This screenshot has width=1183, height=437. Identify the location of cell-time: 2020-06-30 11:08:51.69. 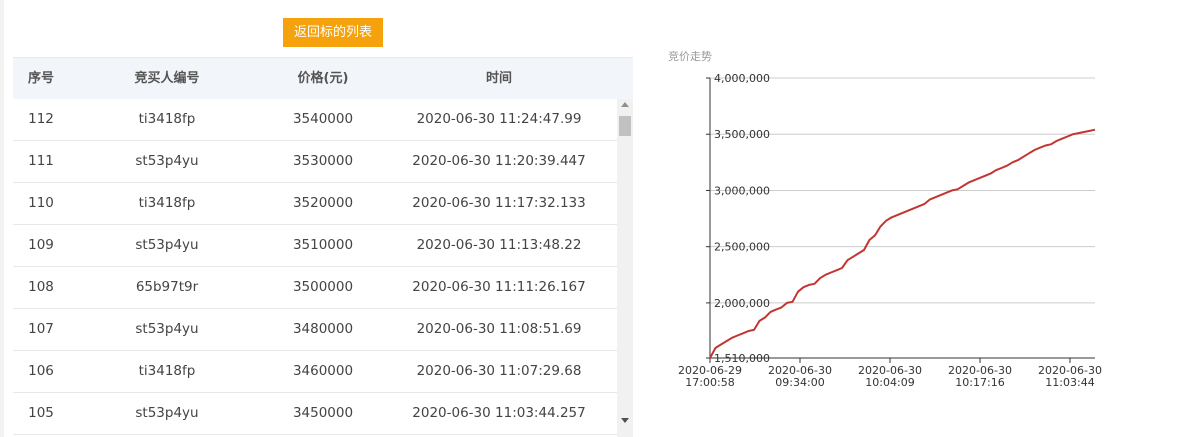
(499, 329).